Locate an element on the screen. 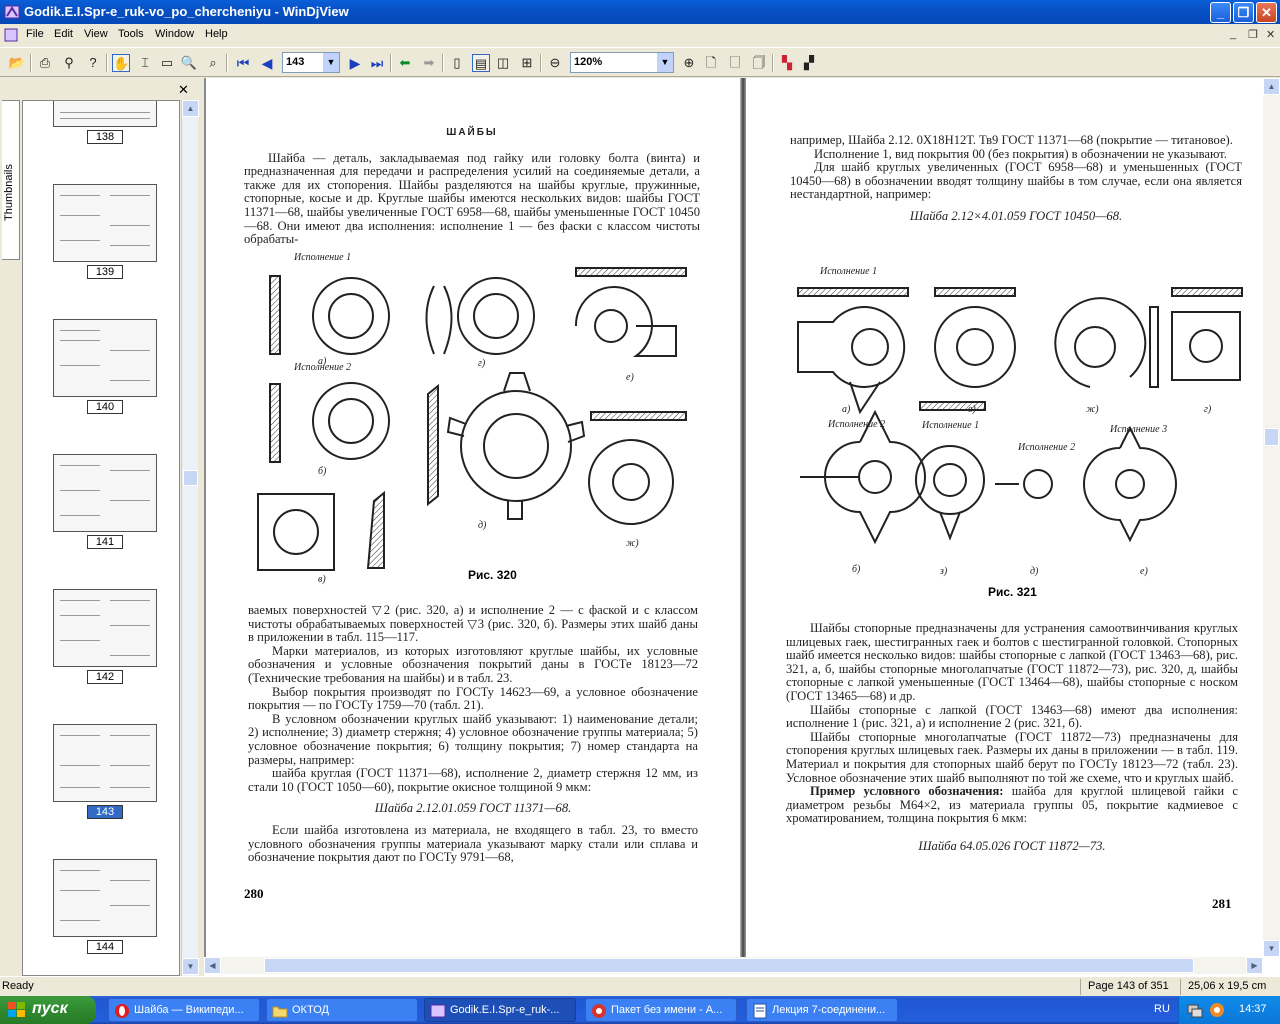 The width and height of the screenshot is (1280, 1024). facing-pages-icon: ◫ is located at coordinates (503, 63).